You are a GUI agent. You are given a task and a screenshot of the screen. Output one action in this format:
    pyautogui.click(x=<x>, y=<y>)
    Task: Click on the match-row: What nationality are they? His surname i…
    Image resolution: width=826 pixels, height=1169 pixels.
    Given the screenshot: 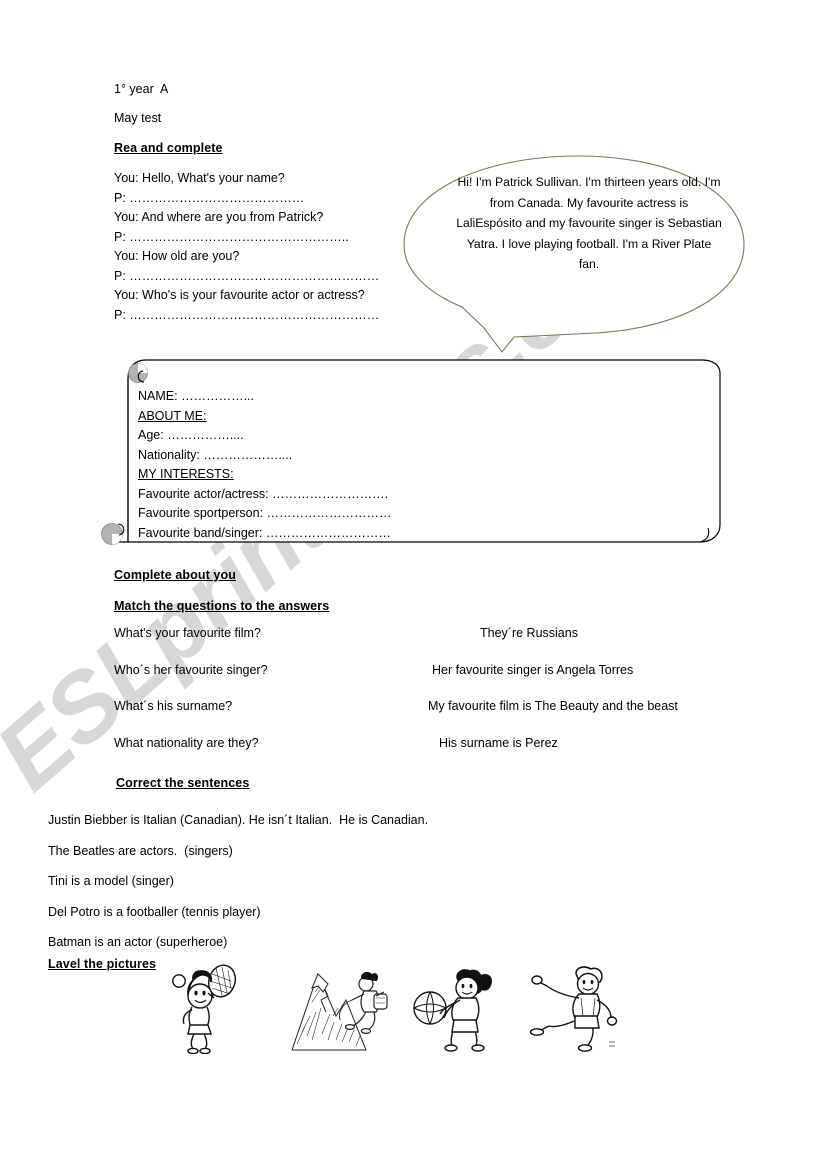 What is the action you would take?
    pyautogui.click(x=424, y=754)
    